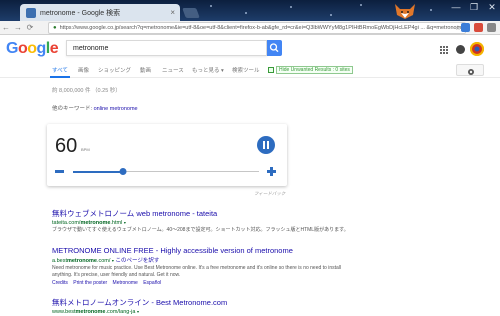 The image size is (500, 316). I want to click on close-window-button: ✕, so click(492, 7).